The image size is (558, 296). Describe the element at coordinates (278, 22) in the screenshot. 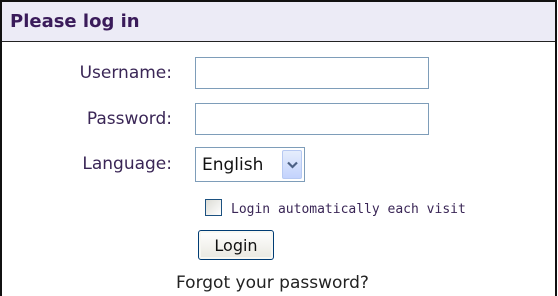

I see `panel-header: Please log in` at that location.